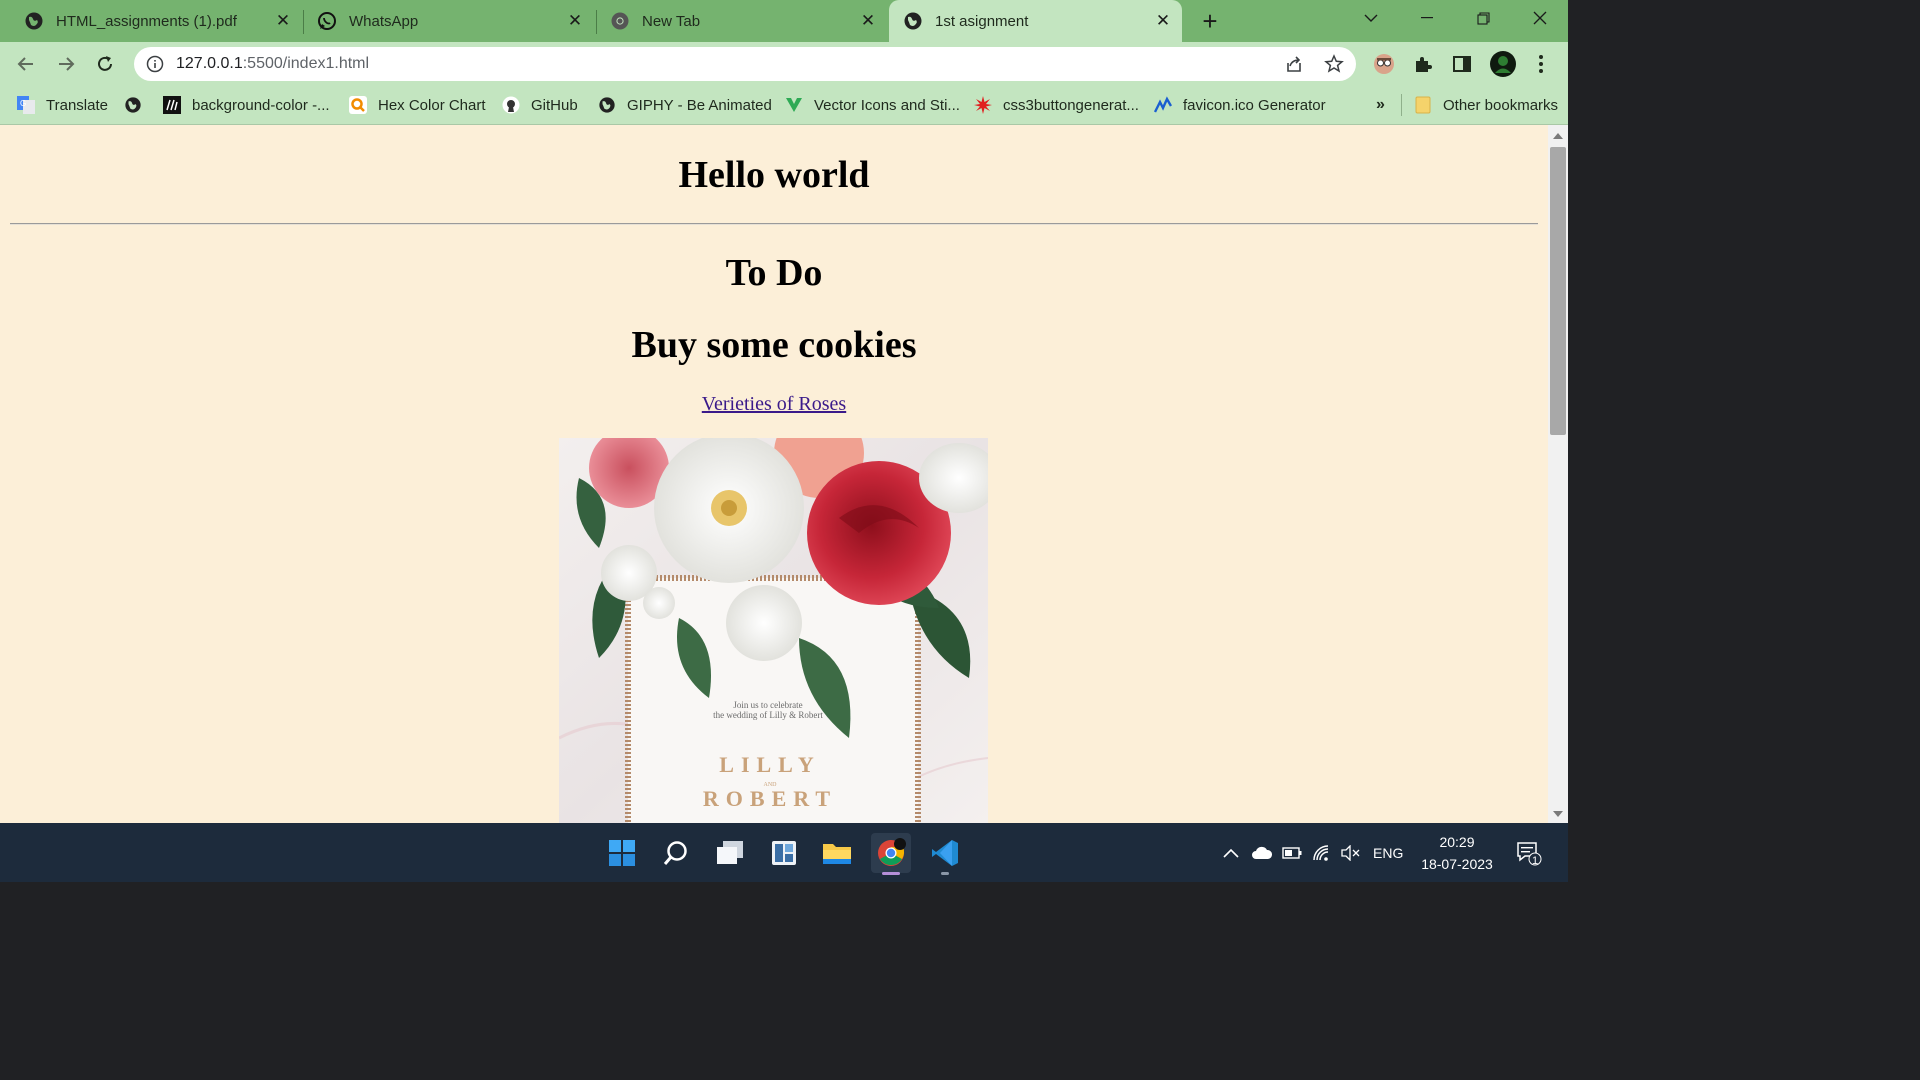 The height and width of the screenshot is (1080, 1920). Describe the element at coordinates (1558, 474) in the screenshot. I see `page-scrollbar` at that location.